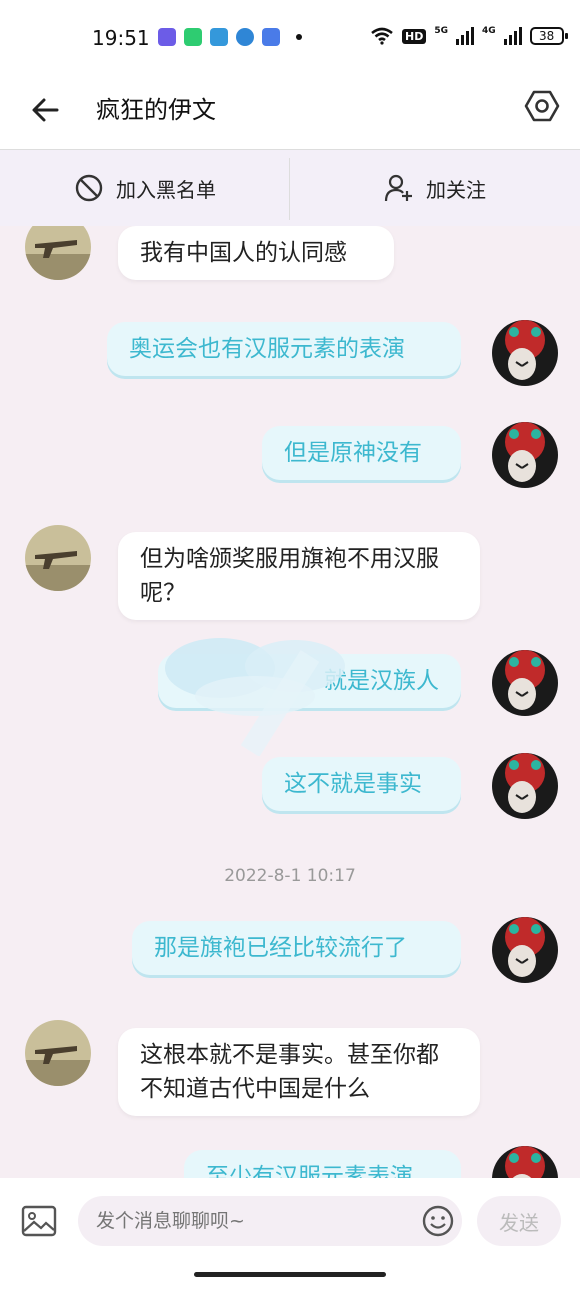  What do you see at coordinates (270, 1221) in the screenshot?
I see `message-input` at bounding box center [270, 1221].